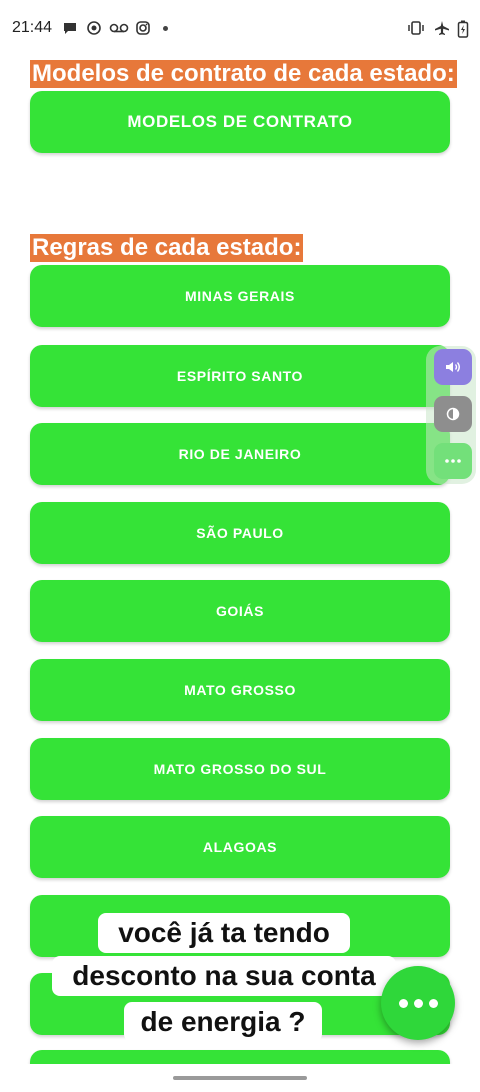 Image resolution: width=480 pixels, height=1092 pixels. What do you see at coordinates (463, 29) in the screenshot?
I see `battery-icon` at bounding box center [463, 29].